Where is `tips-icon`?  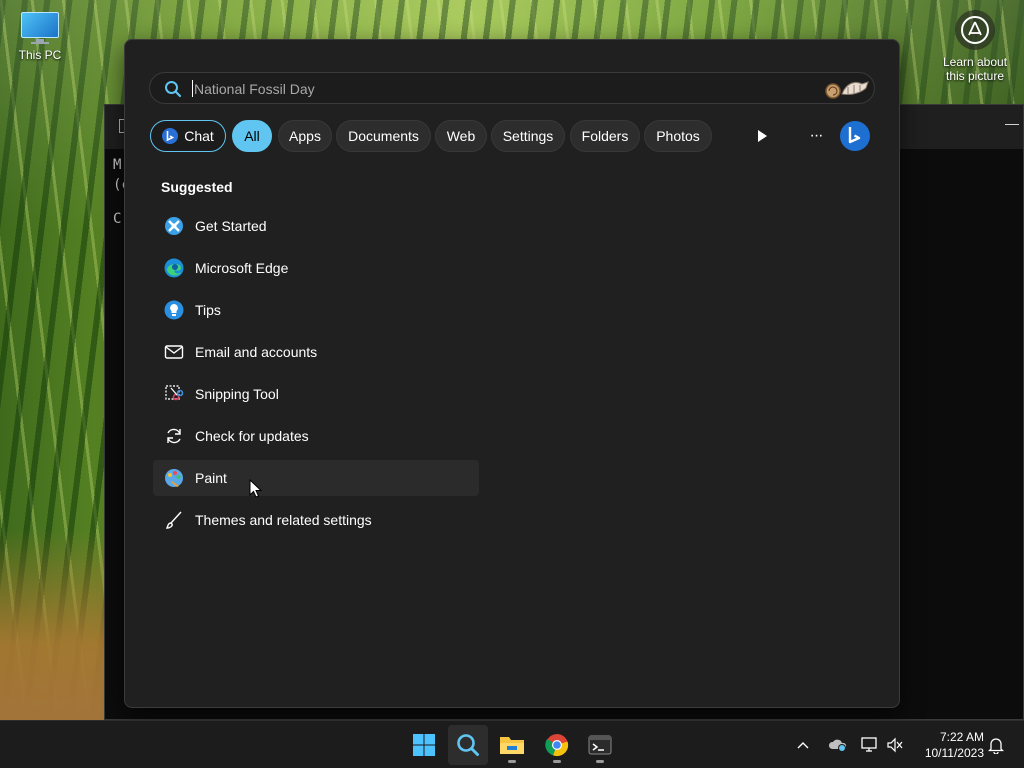
tips-icon is located at coordinates (174, 310).